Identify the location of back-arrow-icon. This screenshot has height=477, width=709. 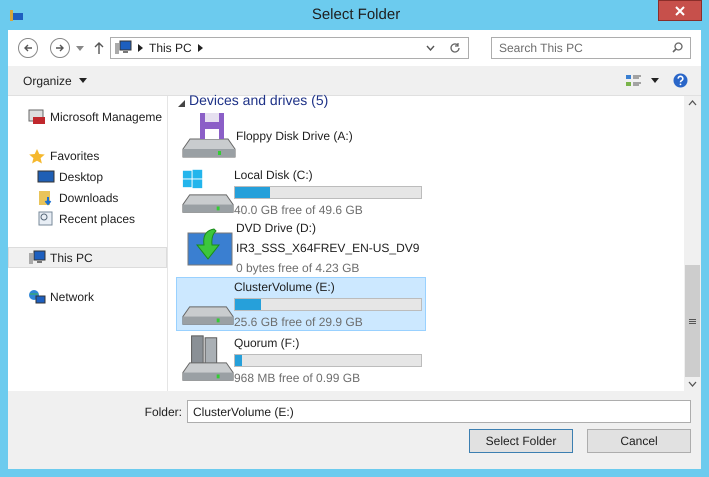
(28, 48).